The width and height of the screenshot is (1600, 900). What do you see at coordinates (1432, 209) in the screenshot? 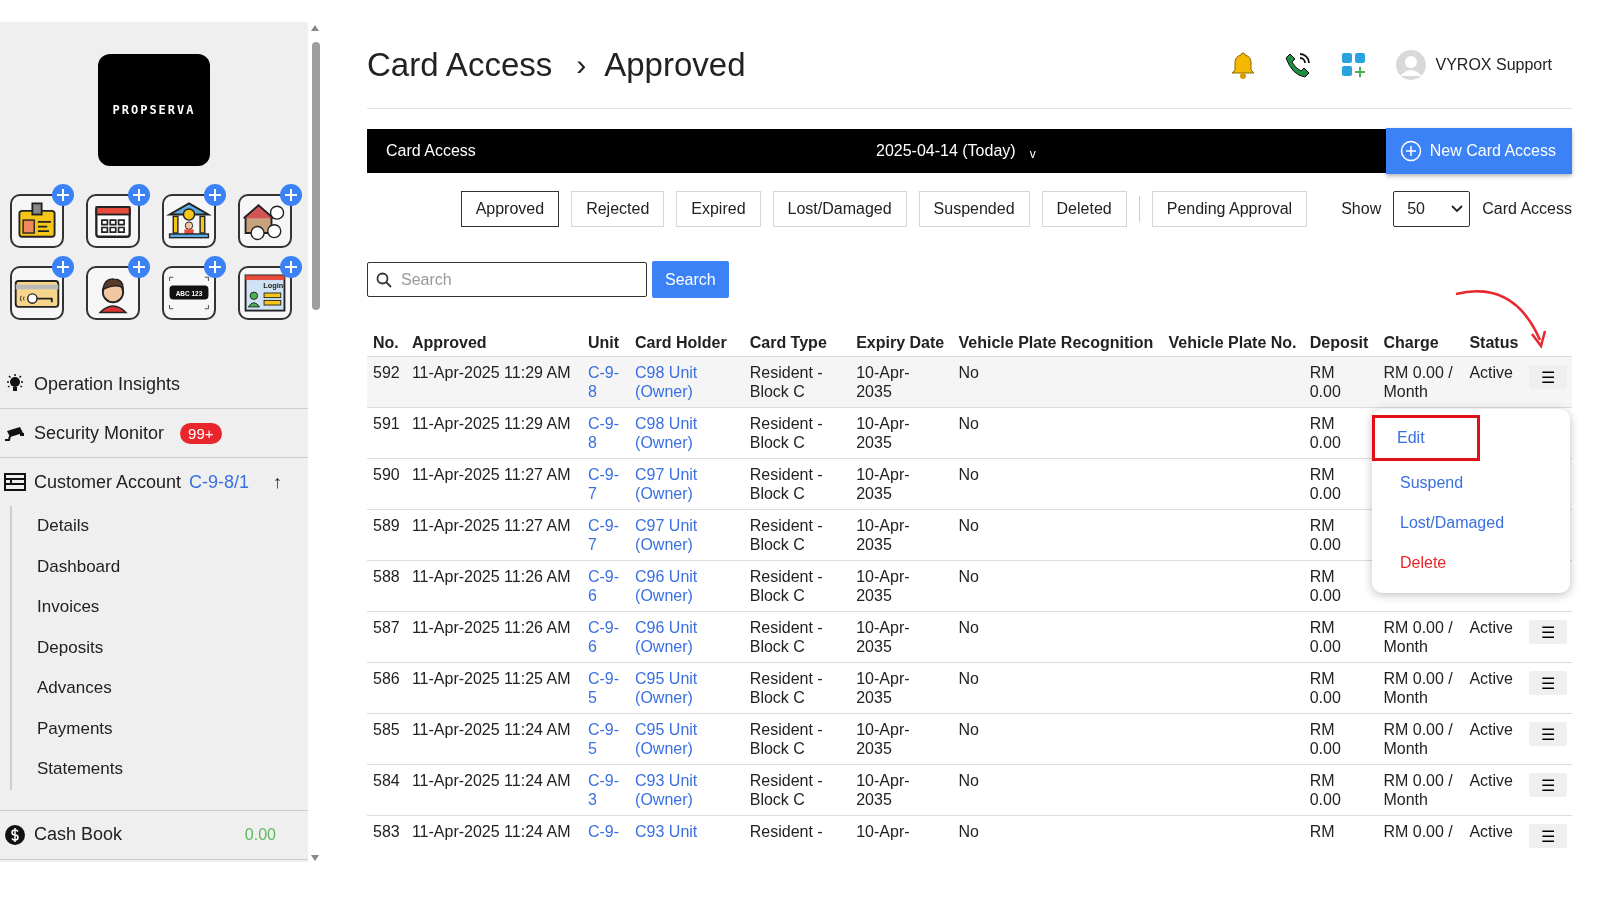
I see `page-size-select: 50` at bounding box center [1432, 209].